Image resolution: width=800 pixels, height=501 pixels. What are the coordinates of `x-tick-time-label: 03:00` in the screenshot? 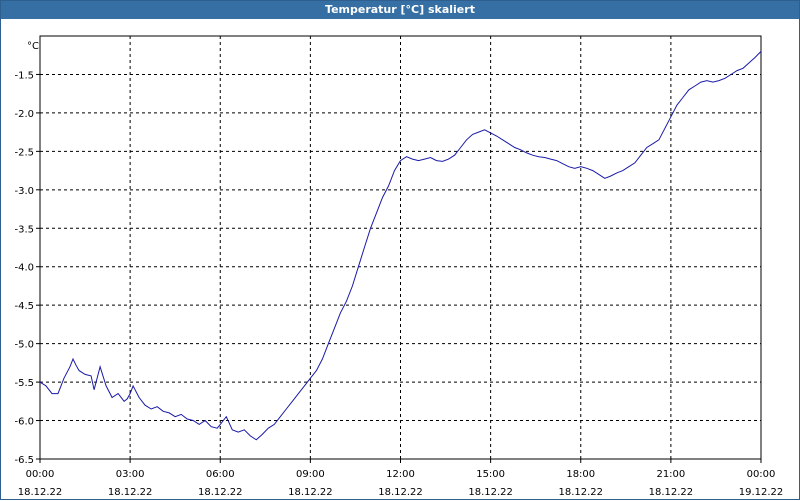 It's located at (130, 474).